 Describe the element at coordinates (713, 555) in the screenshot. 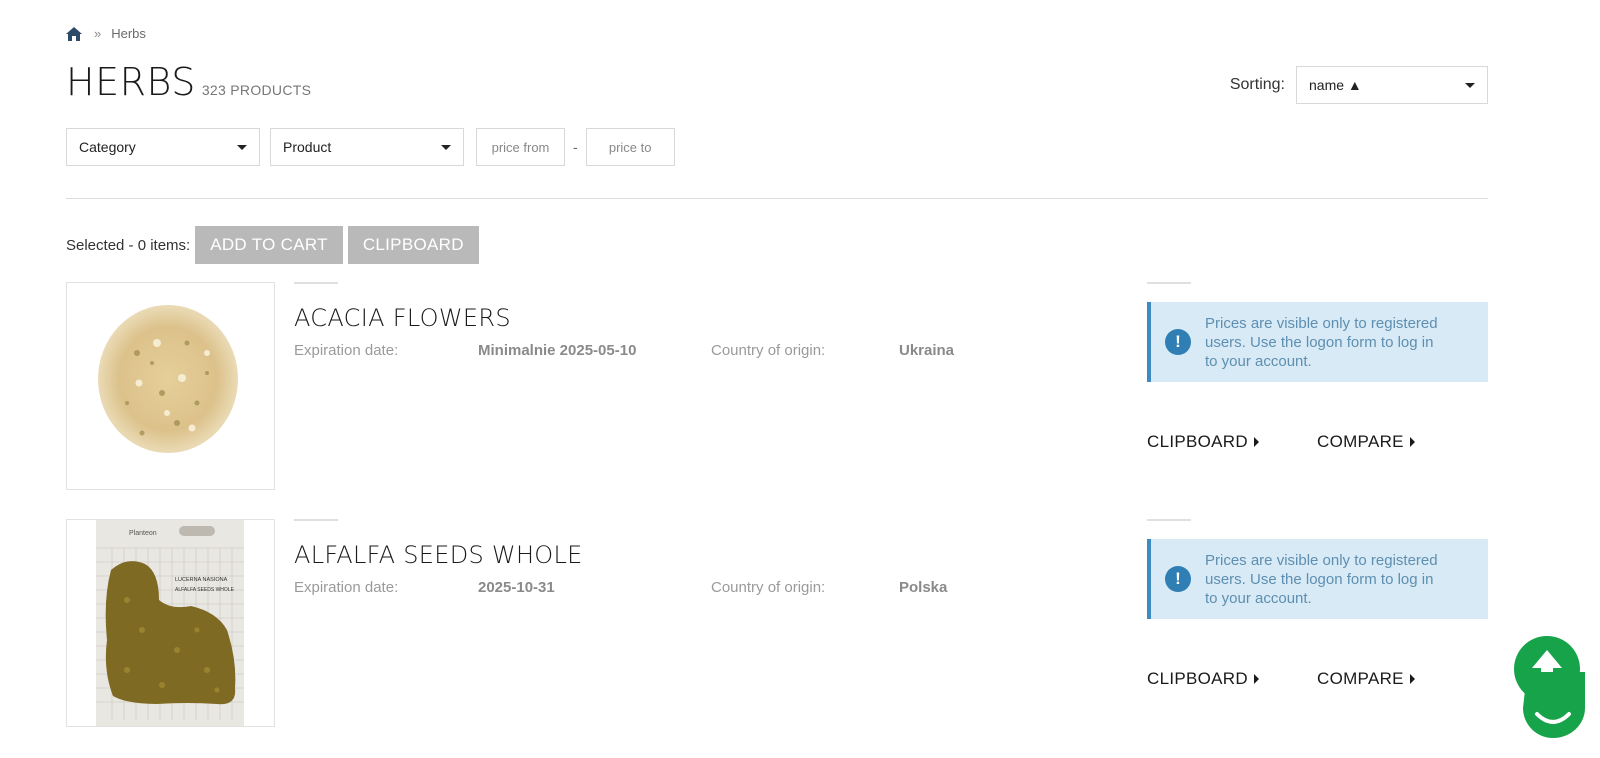

I see `product-name: ALFALFA SEEDS WHOLE` at that location.